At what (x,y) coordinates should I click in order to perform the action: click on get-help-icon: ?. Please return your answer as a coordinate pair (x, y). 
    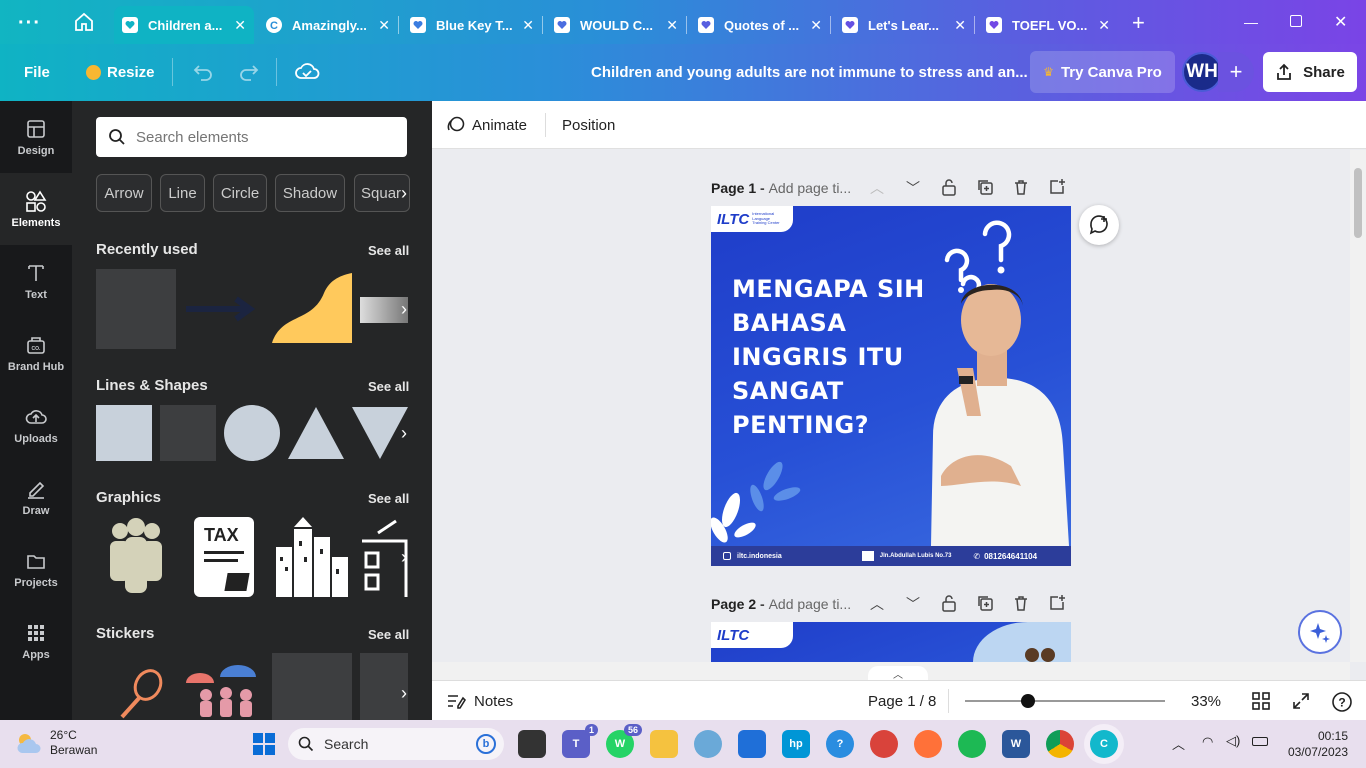
    Looking at the image, I should click on (840, 744).